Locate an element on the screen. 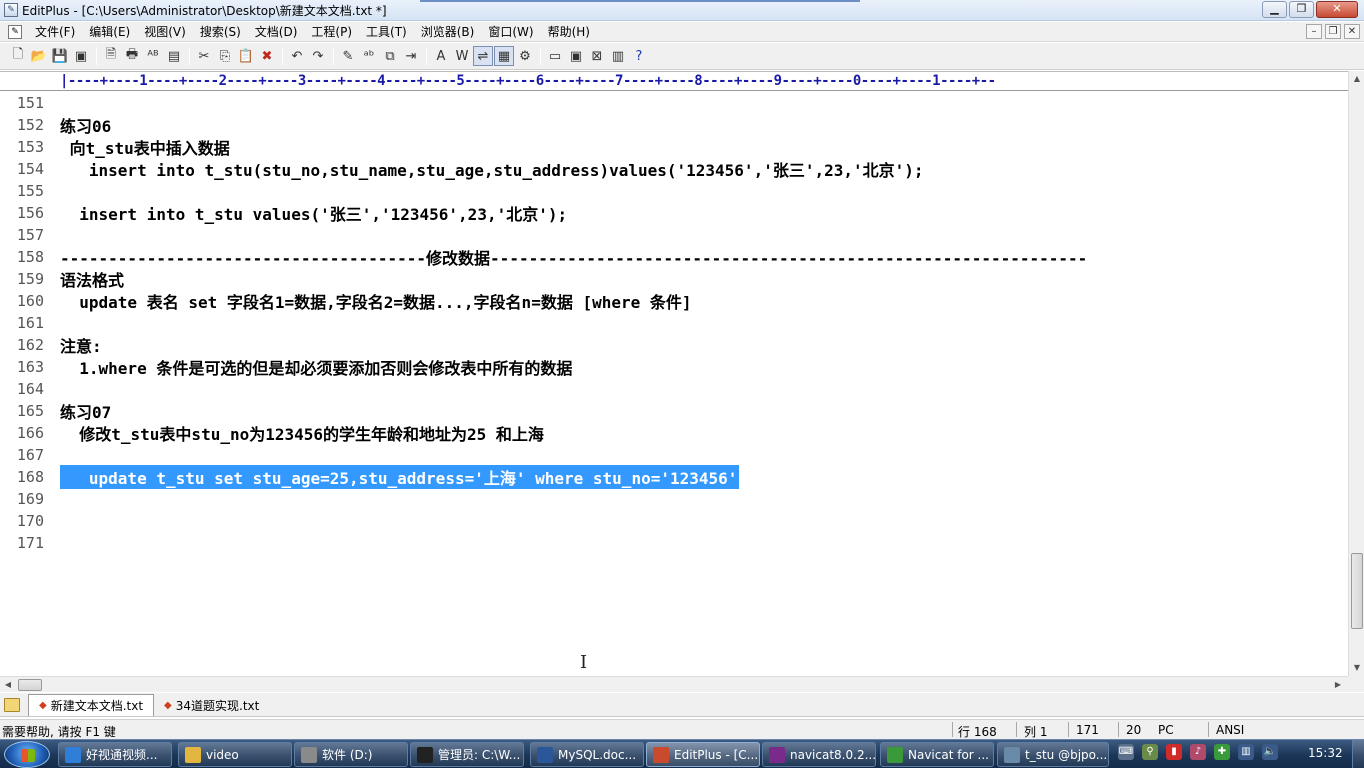  editor-line: 164 is located at coordinates (674, 389).